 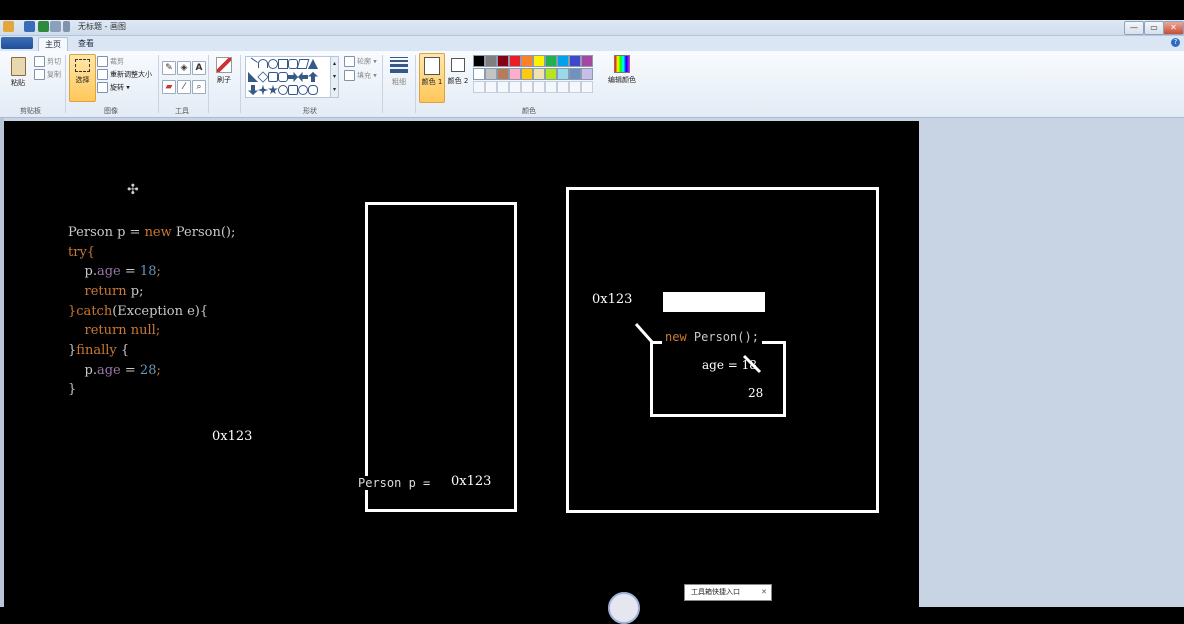 I want to click on close-button: ✕, so click(x=1173, y=28).